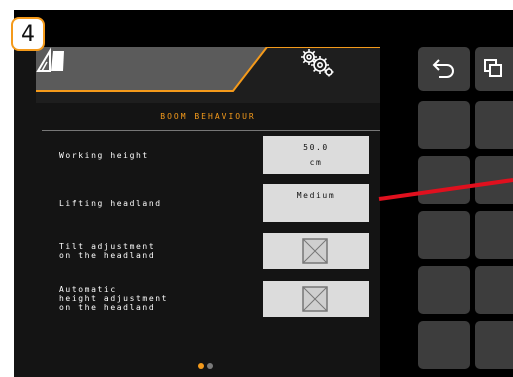  I want to click on step-number-badge: 4, so click(28, 34).